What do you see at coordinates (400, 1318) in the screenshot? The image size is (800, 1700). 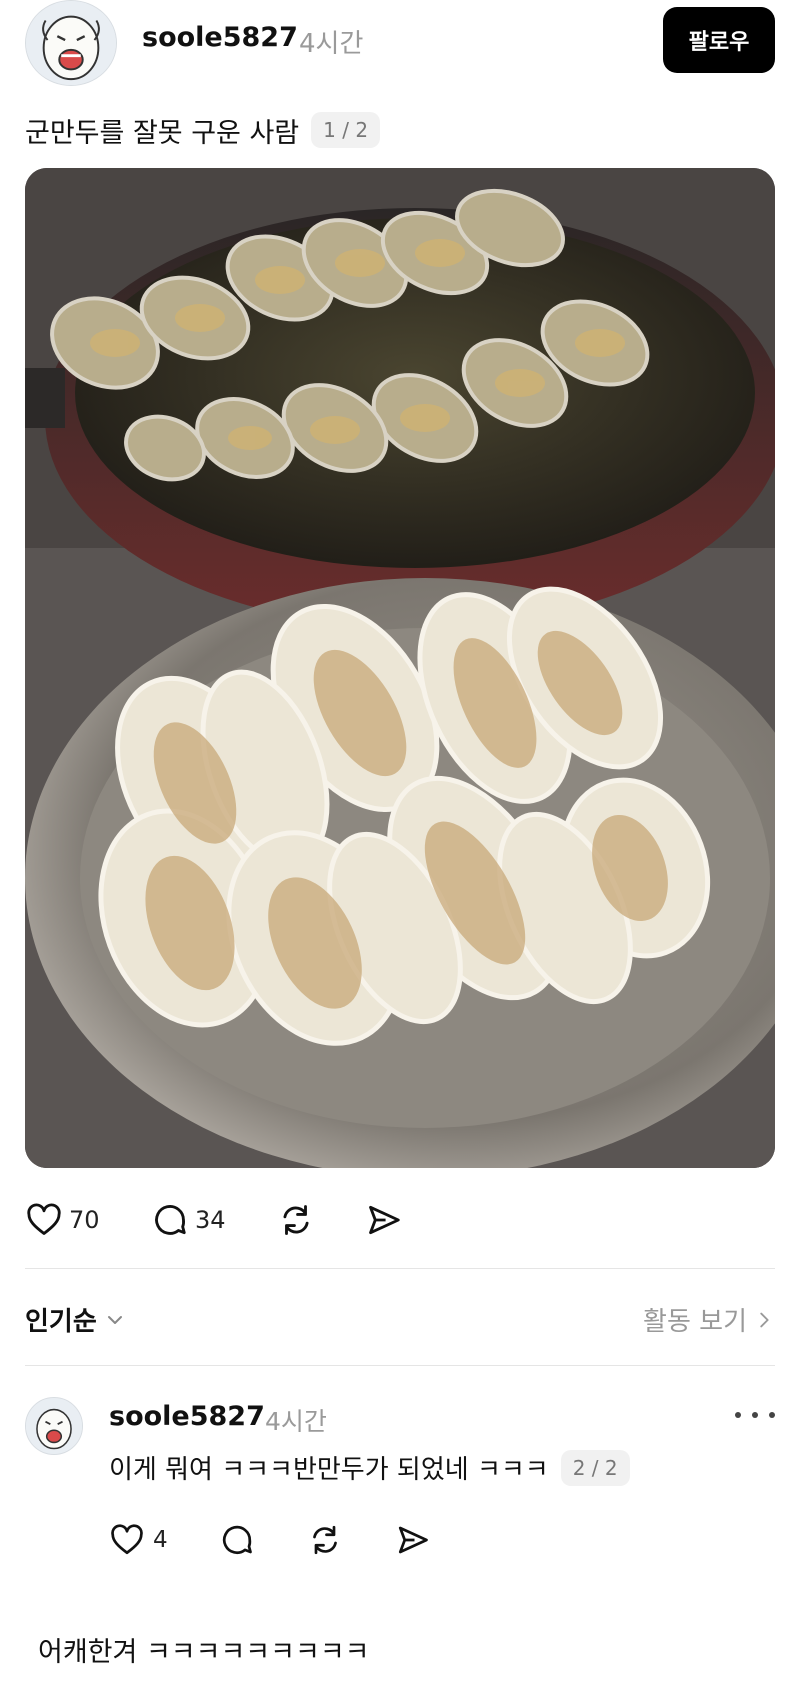 I see `comment-sort-row: 인기순 활동 보기` at bounding box center [400, 1318].